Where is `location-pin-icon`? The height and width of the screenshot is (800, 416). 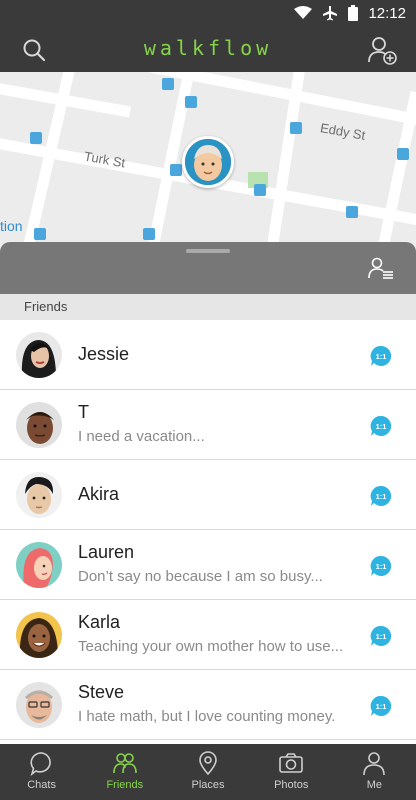 location-pin-icon is located at coordinates (208, 763).